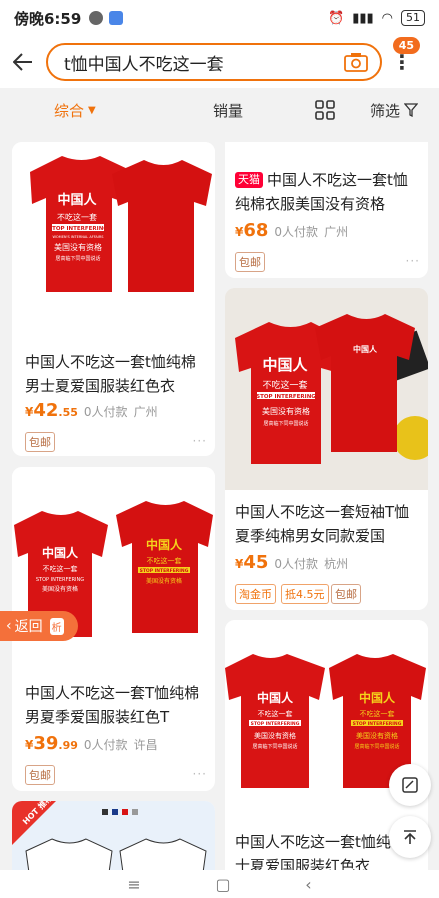 The width and height of the screenshot is (439, 898). What do you see at coordinates (252, 230) in the screenshot?
I see `product-price: ¥68` at bounding box center [252, 230].